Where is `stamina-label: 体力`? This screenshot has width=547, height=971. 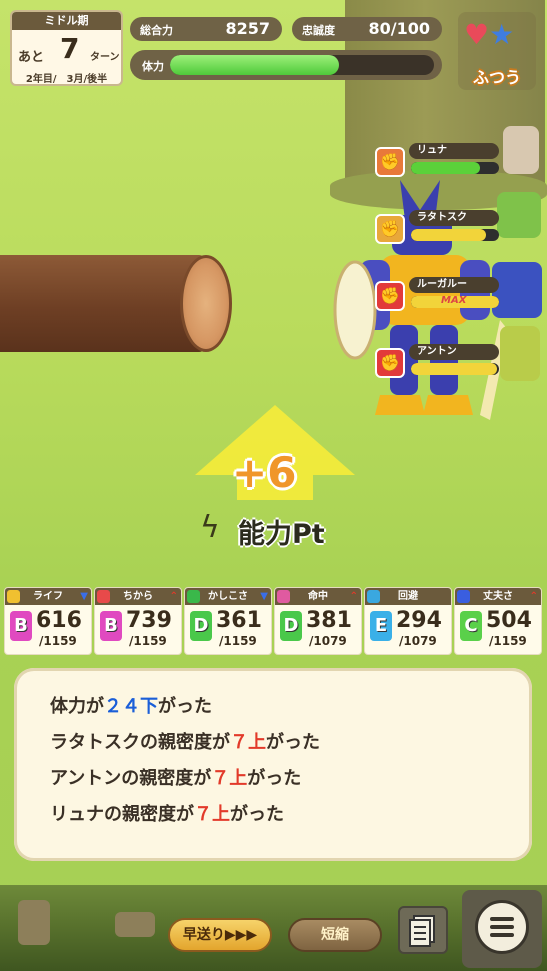
stamina-label: 体力 is located at coordinates (153, 66).